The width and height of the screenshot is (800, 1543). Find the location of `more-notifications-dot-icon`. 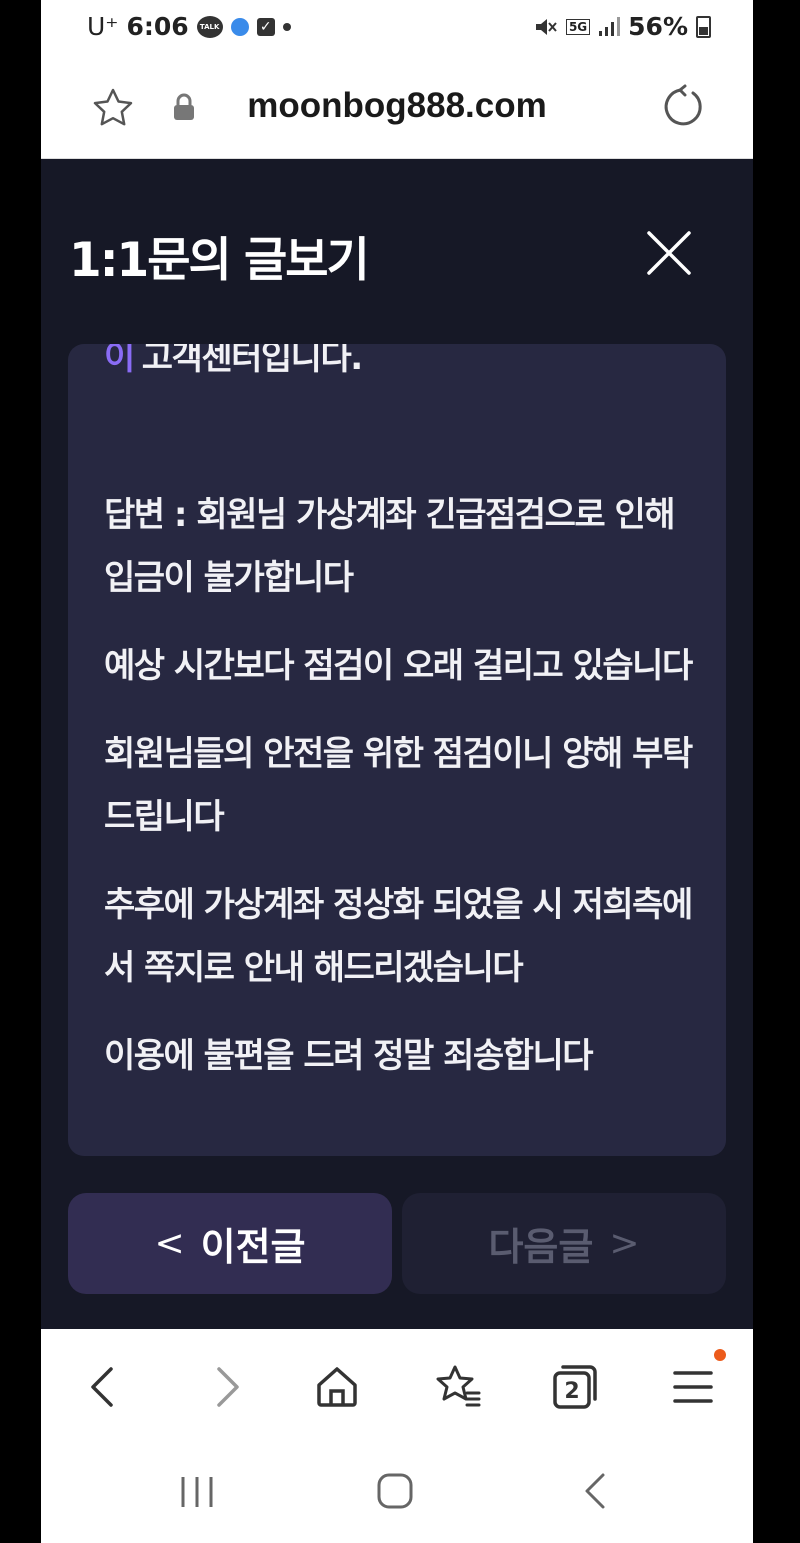

more-notifications-dot-icon is located at coordinates (286, 26).